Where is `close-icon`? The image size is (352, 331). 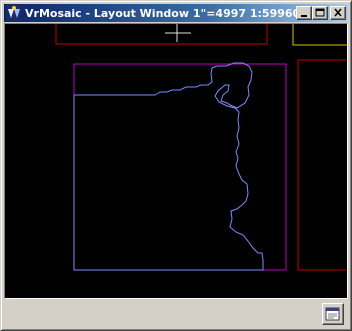 close-icon is located at coordinates (338, 12).